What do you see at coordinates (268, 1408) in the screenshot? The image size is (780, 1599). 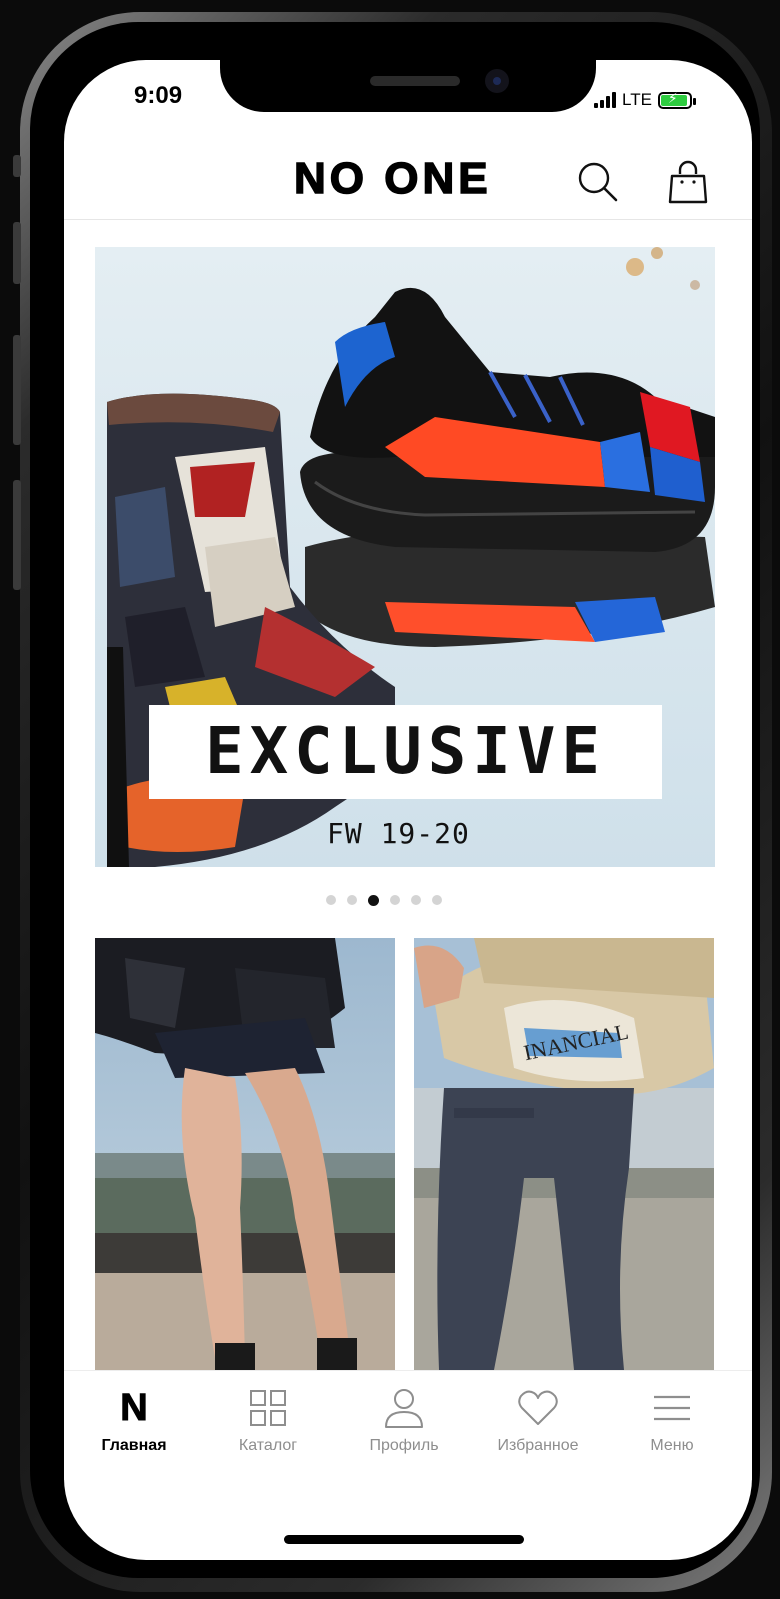 I see `grid-icon` at bounding box center [268, 1408].